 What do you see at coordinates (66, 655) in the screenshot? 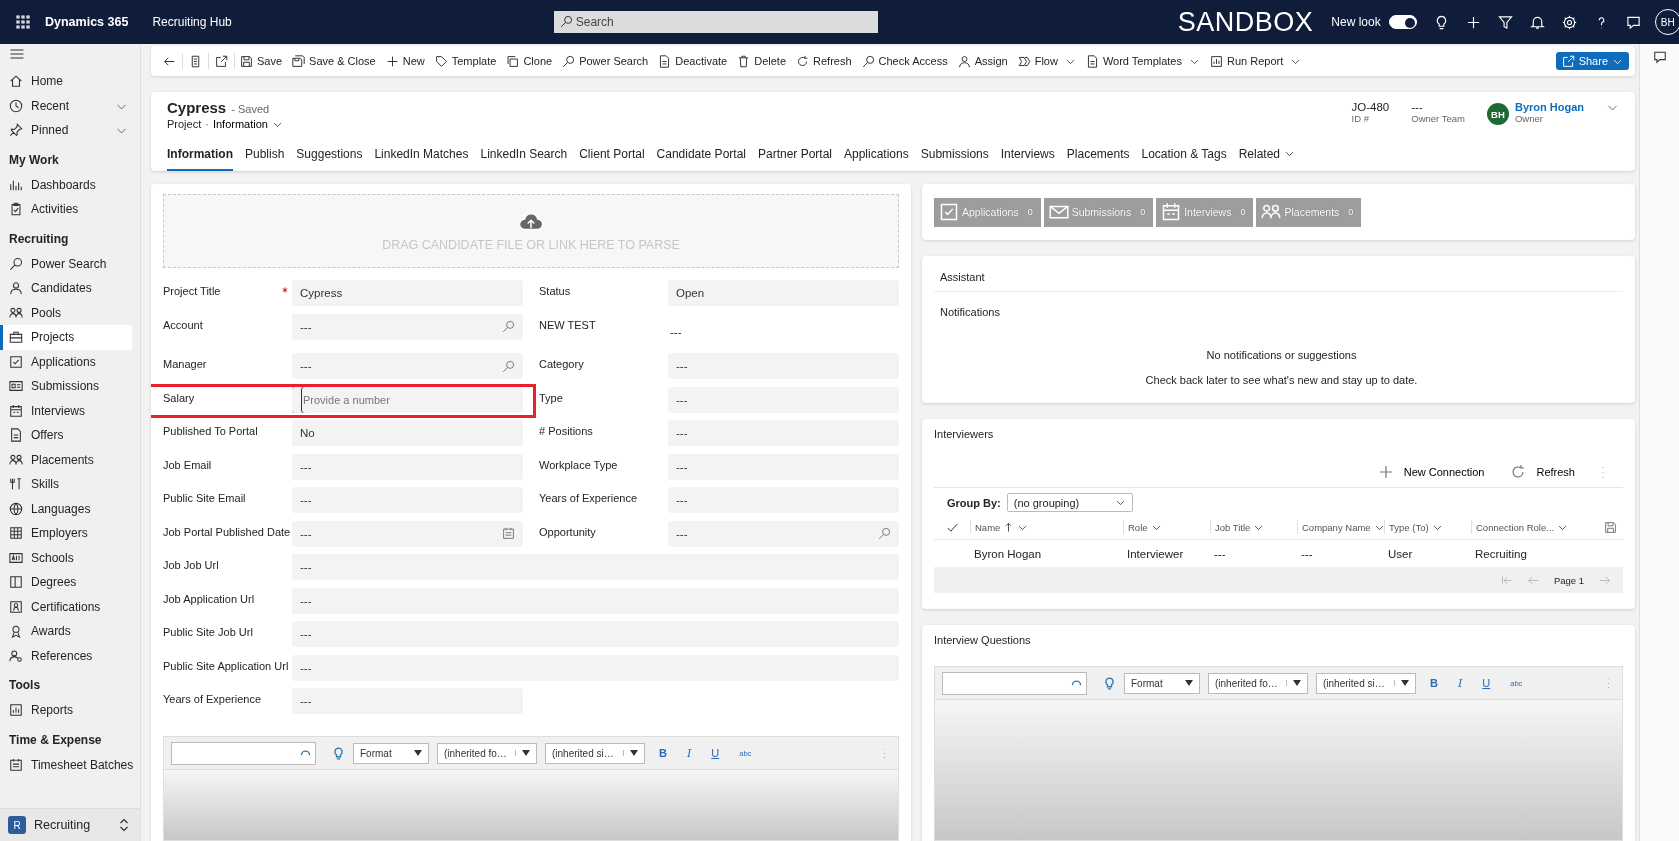
I see `nav-item: References` at bounding box center [66, 655].